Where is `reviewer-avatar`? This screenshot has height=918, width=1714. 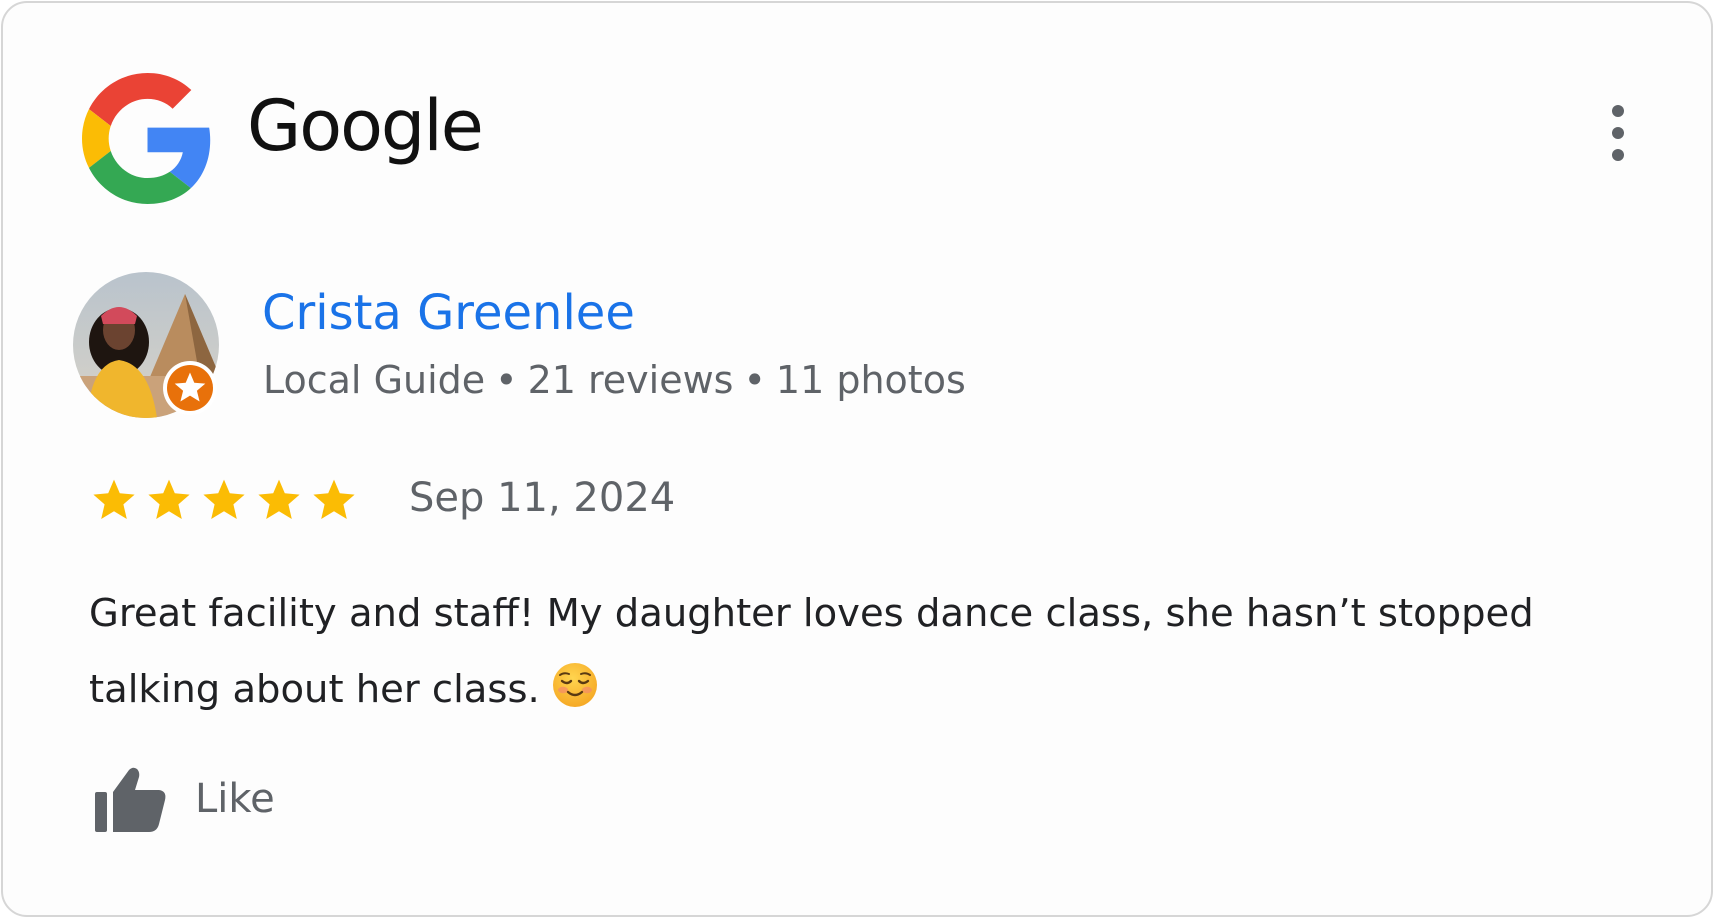
reviewer-avatar is located at coordinates (146, 345).